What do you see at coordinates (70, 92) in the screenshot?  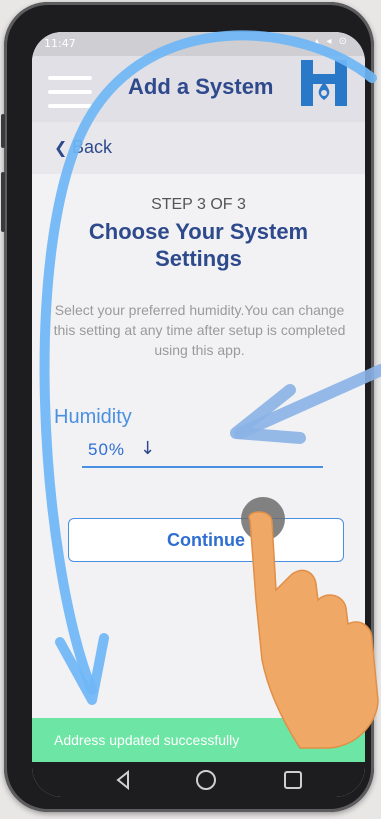 I see `menu-icon` at bounding box center [70, 92].